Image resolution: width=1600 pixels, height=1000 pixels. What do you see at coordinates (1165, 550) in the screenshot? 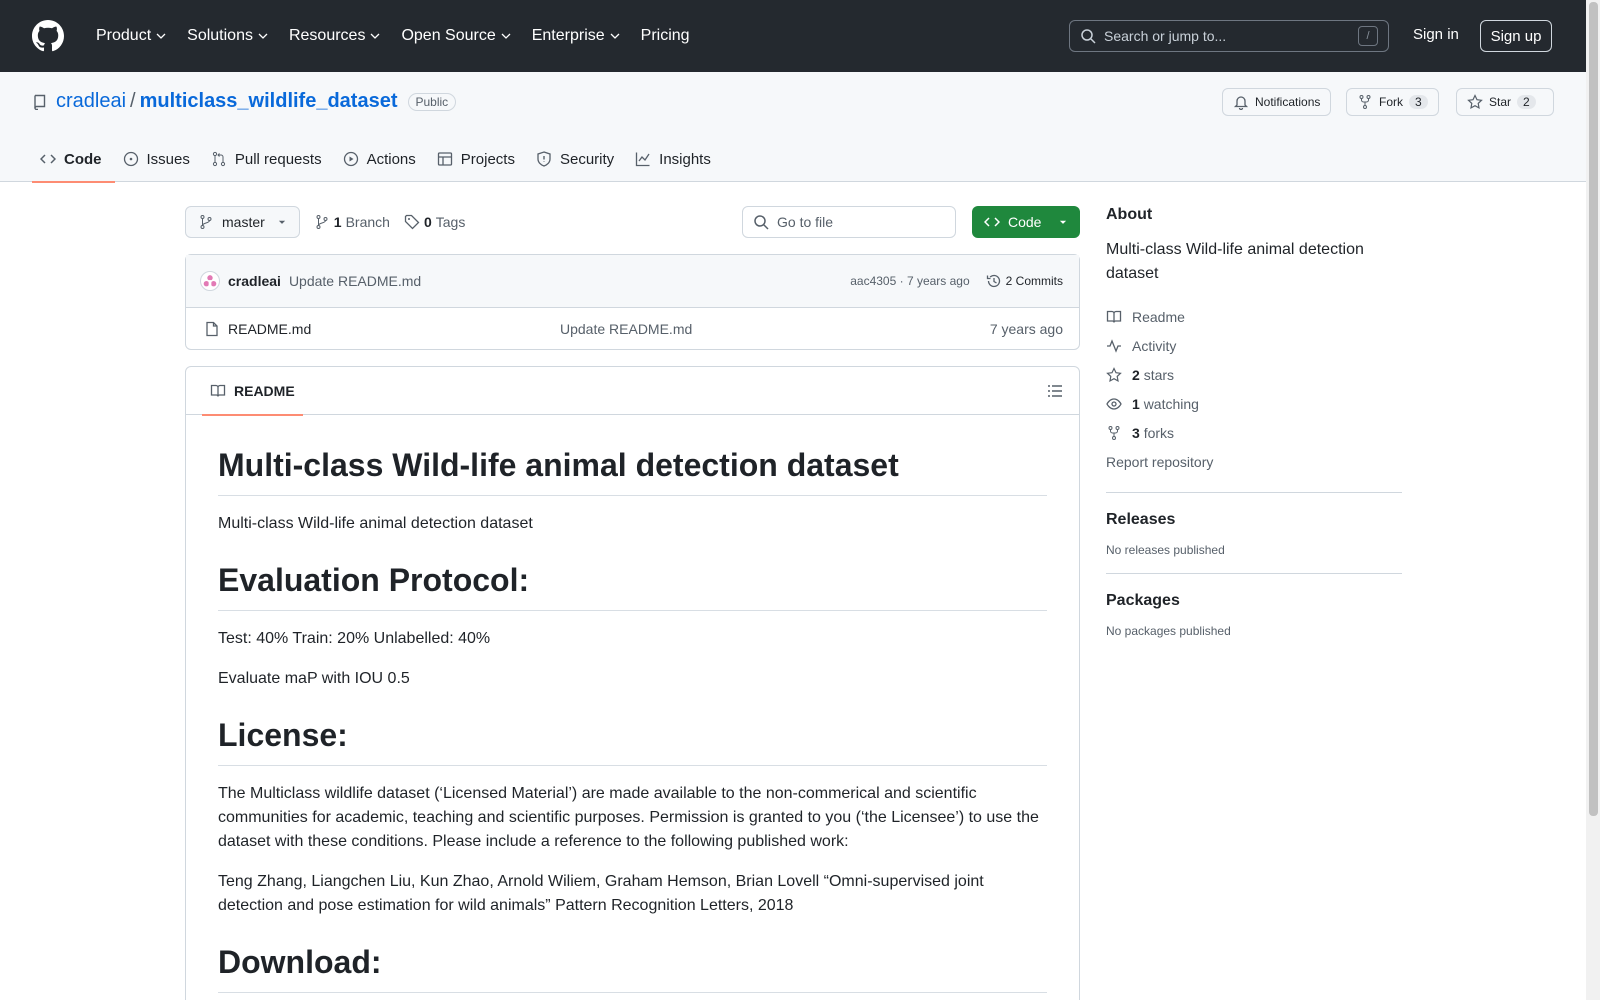
I see `releases-empty-text: No releases published` at bounding box center [1165, 550].